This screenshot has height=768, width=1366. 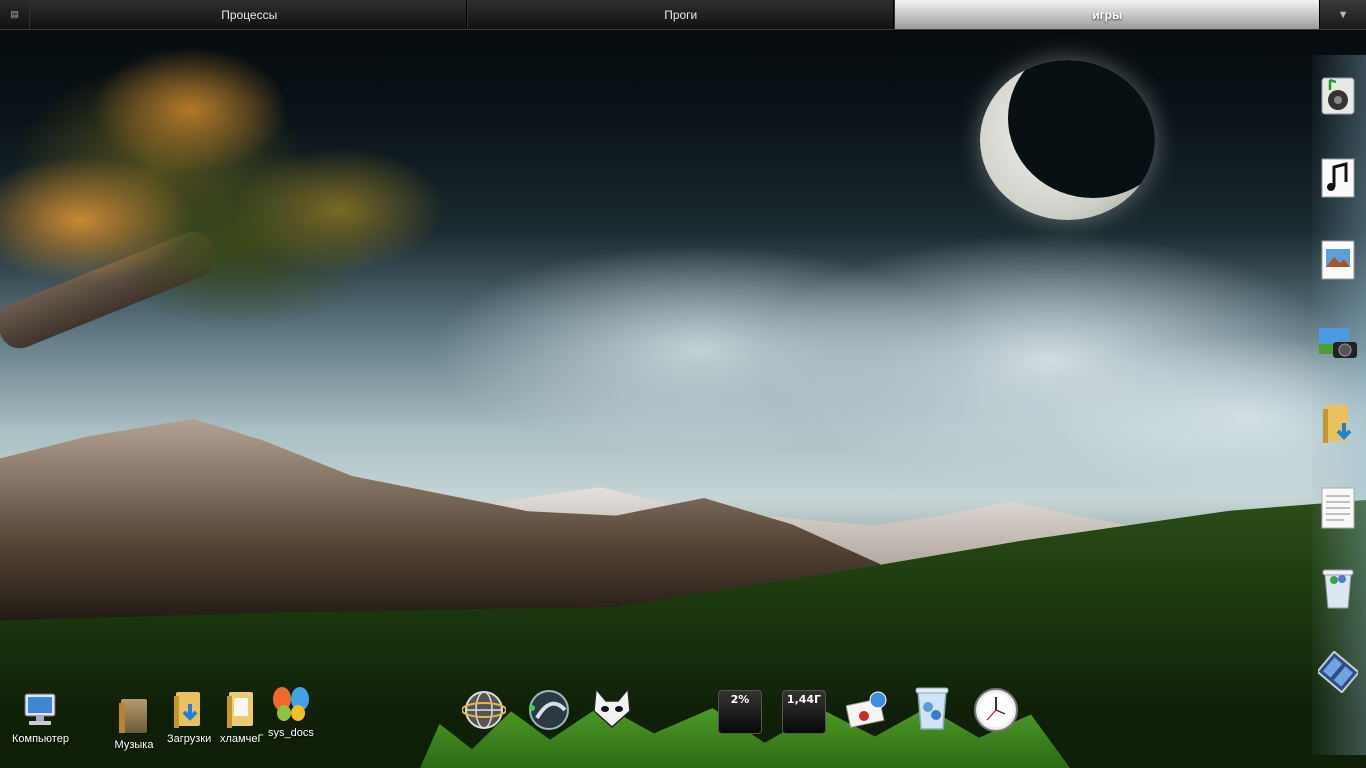 I want to click on msn-butterfly-icon, so click(x=291, y=704).